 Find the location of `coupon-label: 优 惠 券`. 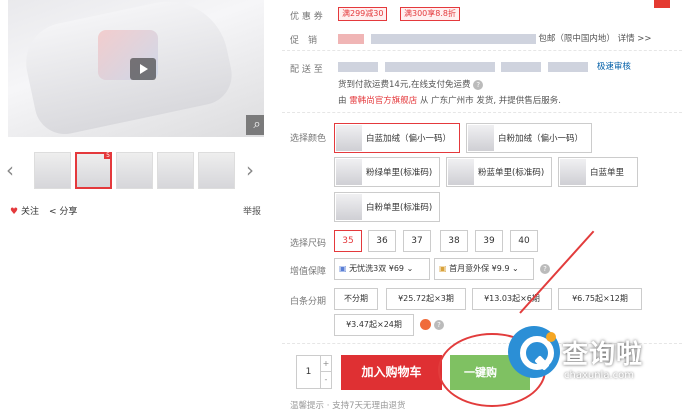

coupon-label: 优 惠 券 is located at coordinates (306, 17).